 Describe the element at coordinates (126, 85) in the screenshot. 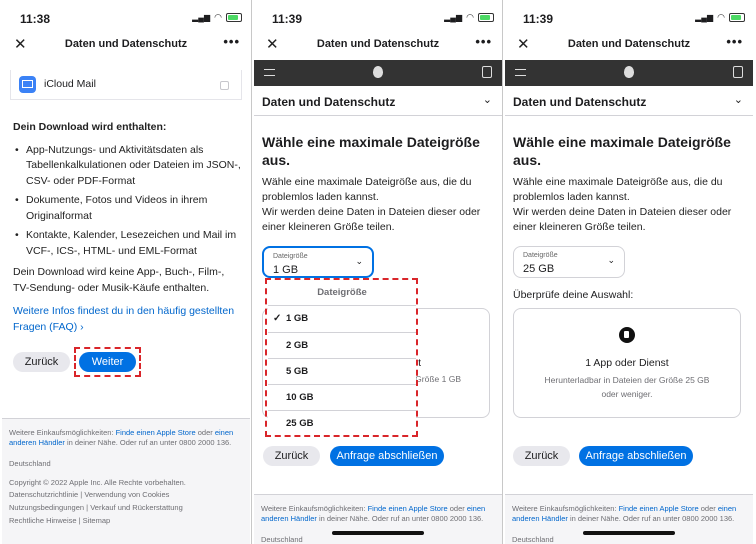

I see `icloud-mail-row: iCloud Mail` at that location.